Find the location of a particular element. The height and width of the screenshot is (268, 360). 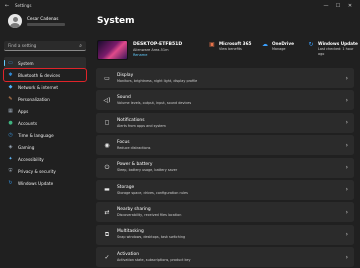

sidebar-item-label: Apps is located at coordinates (23, 111).